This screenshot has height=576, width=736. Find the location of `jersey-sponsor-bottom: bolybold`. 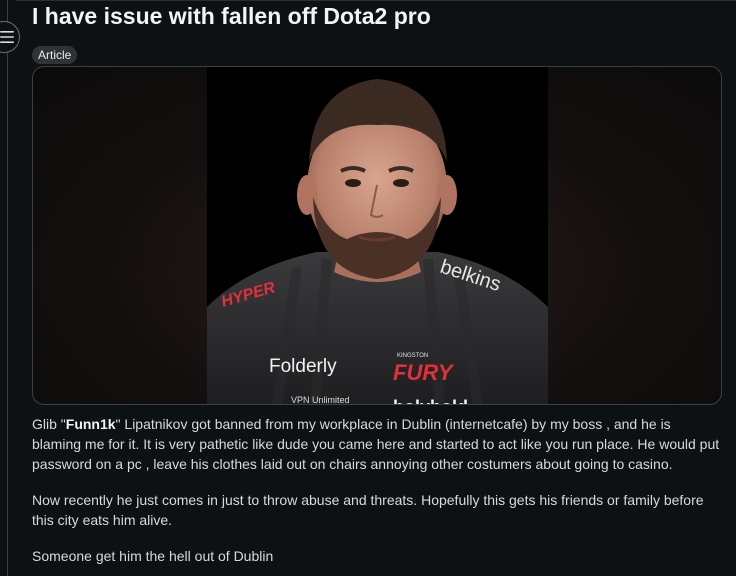

jersey-sponsor-bottom: bolybold is located at coordinates (430, 401).